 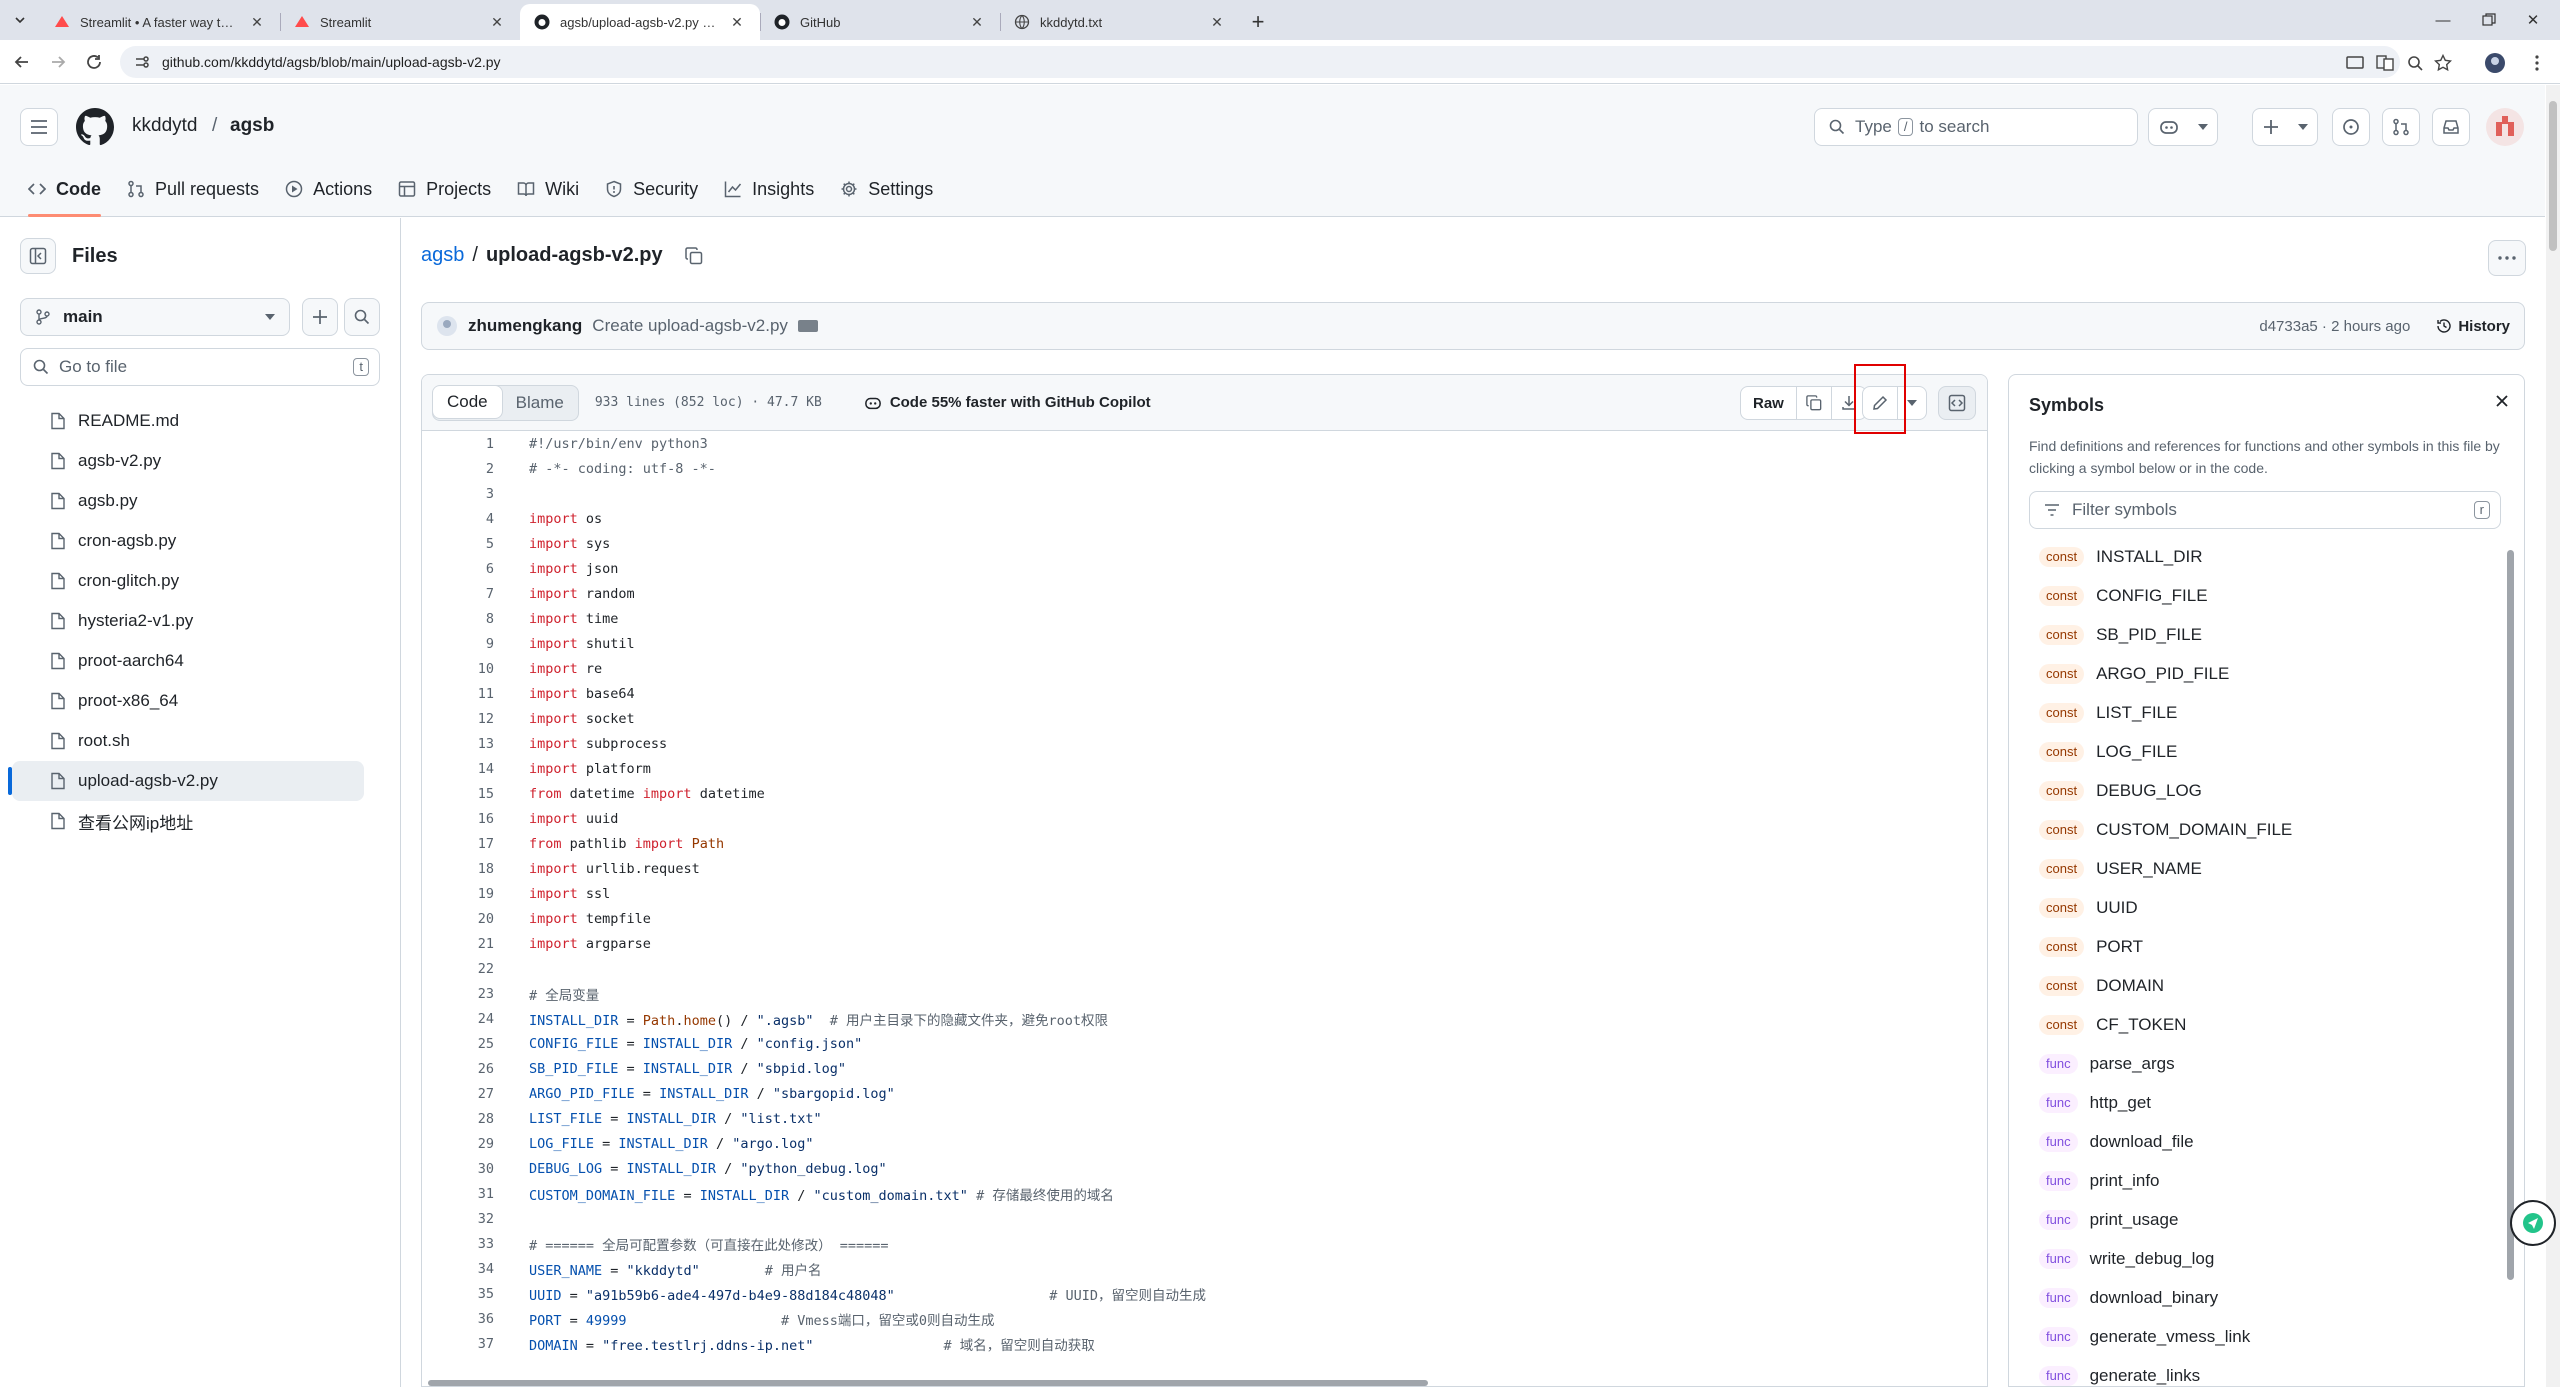 I want to click on pull-requests-button, so click(x=2401, y=127).